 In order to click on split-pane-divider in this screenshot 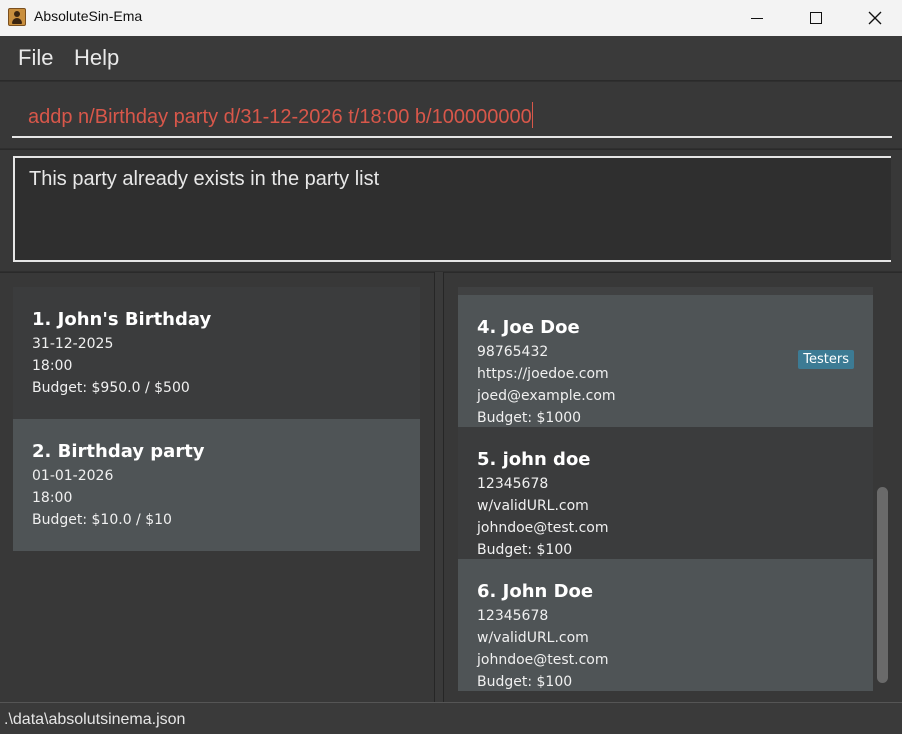, I will do `click(439, 487)`.